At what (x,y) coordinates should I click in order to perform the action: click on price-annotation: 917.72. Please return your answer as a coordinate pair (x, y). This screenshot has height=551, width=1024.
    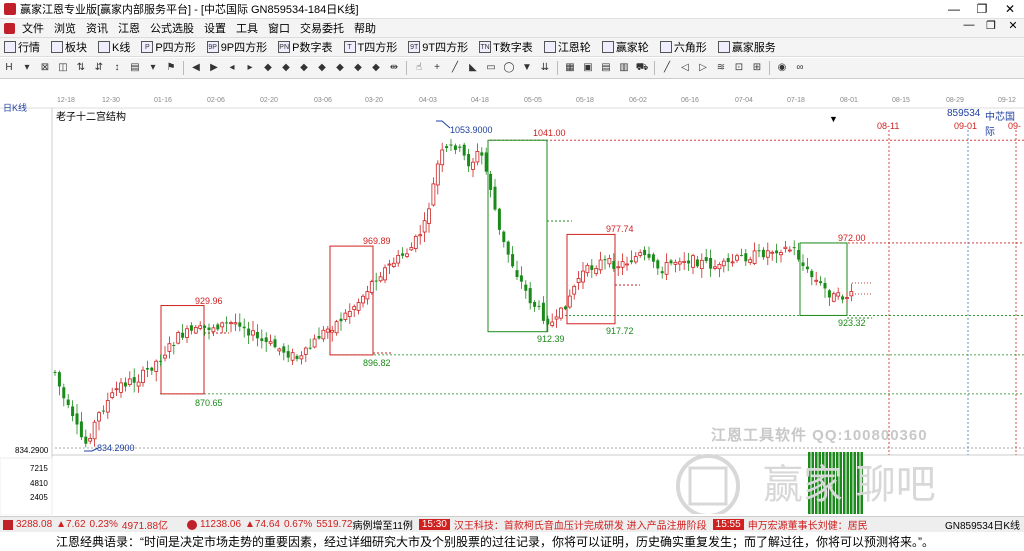
    Looking at the image, I should click on (620, 331).